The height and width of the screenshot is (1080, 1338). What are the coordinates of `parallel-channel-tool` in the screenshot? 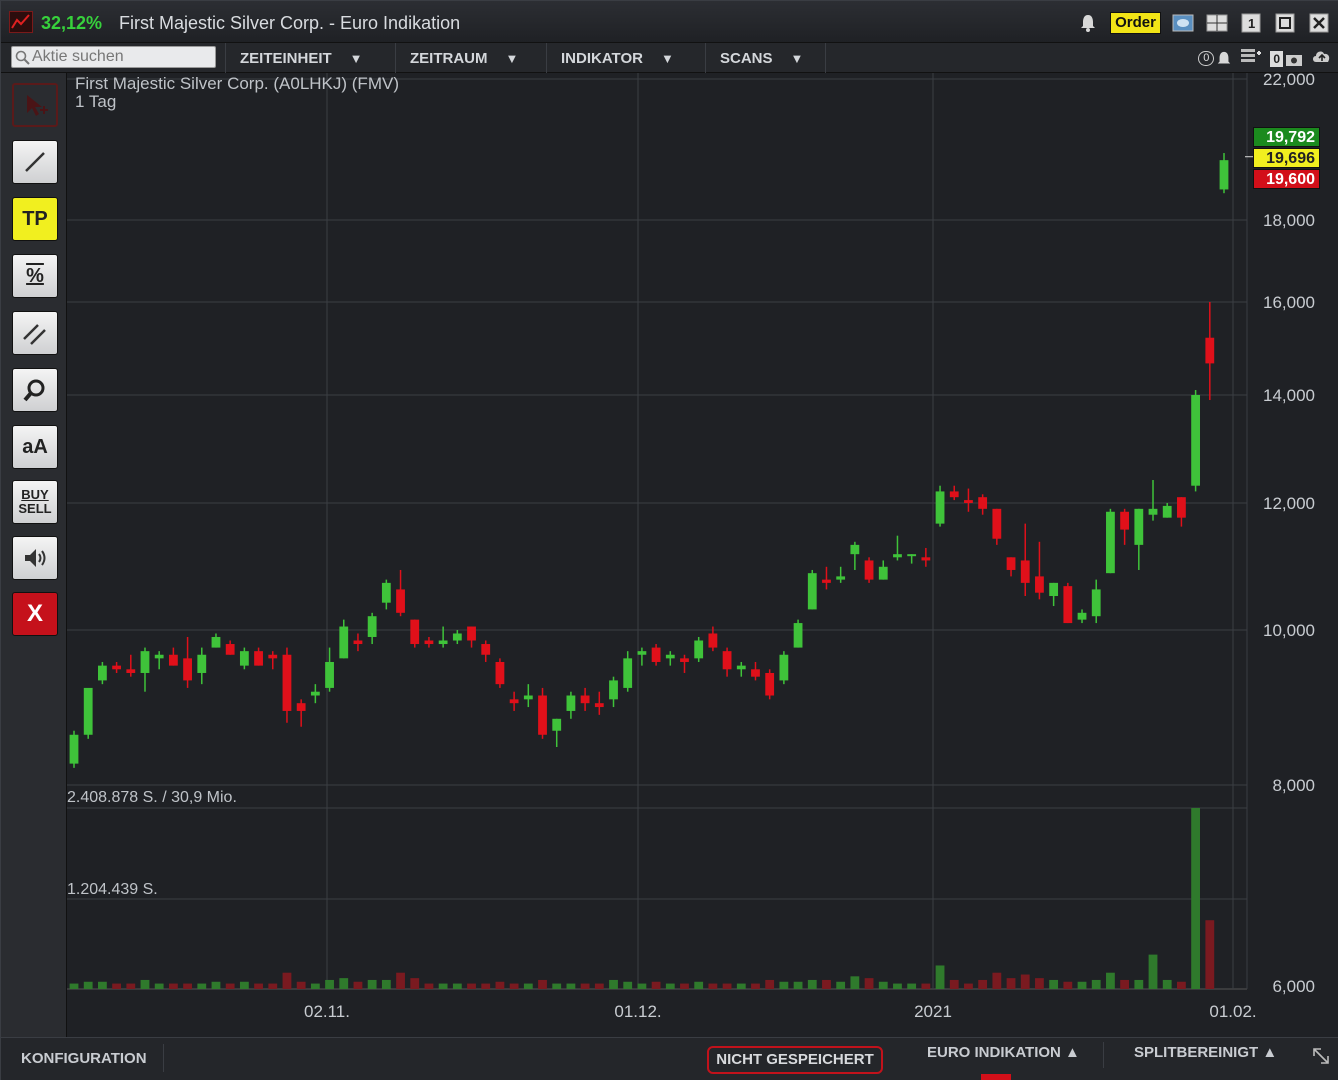 It's located at (35, 333).